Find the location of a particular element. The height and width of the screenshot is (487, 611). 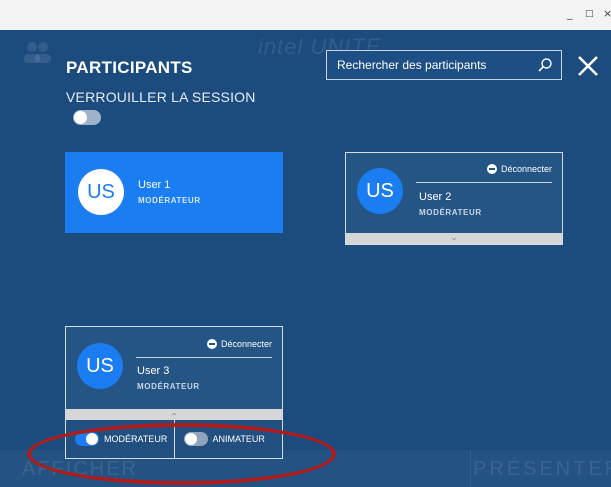

presenter-option: ANIMATEUR is located at coordinates (228, 439).